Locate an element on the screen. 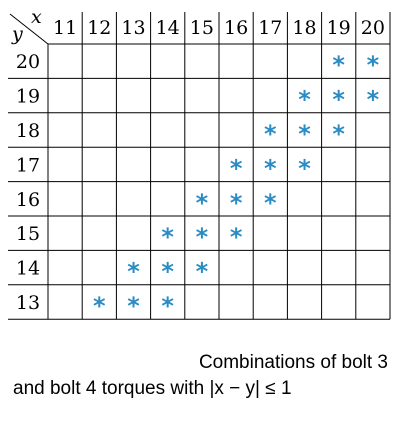  column-label-18: 18 is located at coordinates (304, 28).